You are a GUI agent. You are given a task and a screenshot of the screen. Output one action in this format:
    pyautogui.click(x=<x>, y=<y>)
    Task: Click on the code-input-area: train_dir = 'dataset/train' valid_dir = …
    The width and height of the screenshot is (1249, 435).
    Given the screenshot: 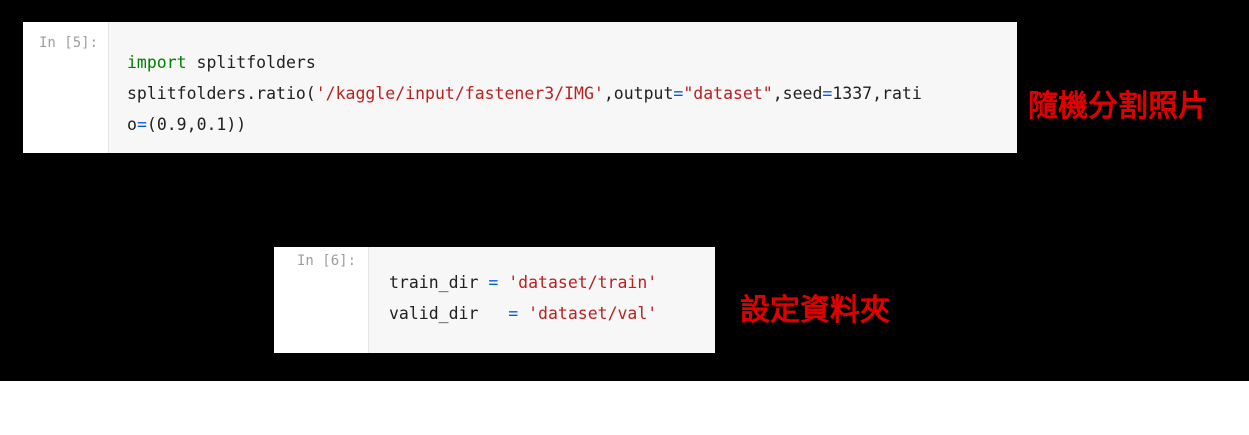 What is the action you would take?
    pyautogui.click(x=541, y=300)
    